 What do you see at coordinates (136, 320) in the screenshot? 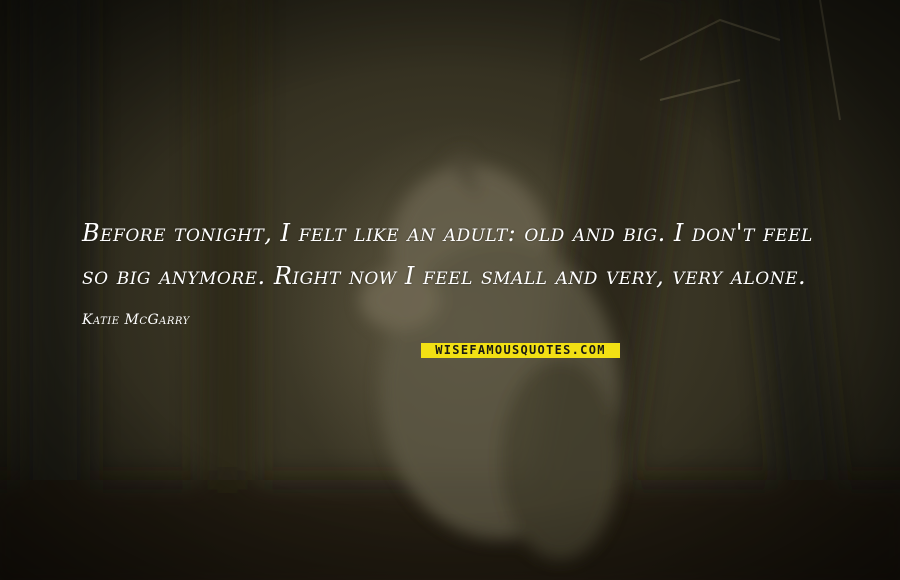
I see `quote-author: Katie McGarry` at bounding box center [136, 320].